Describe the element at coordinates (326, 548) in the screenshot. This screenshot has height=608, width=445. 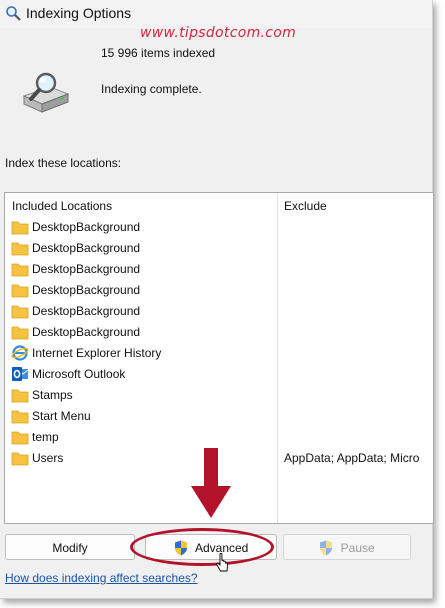
I see `uac-shield-icon` at that location.